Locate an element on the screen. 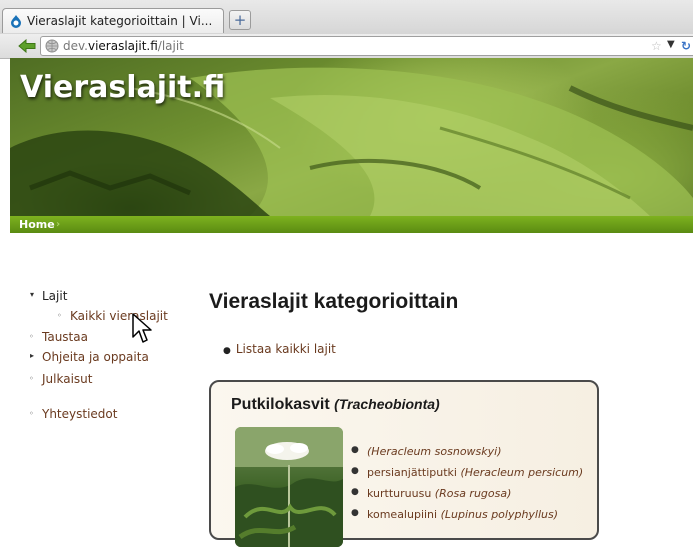  sidebar-item-ohjeita-ja-oppaita: ▸ Ohjeita ja oppaita is located at coordinates (89, 357).